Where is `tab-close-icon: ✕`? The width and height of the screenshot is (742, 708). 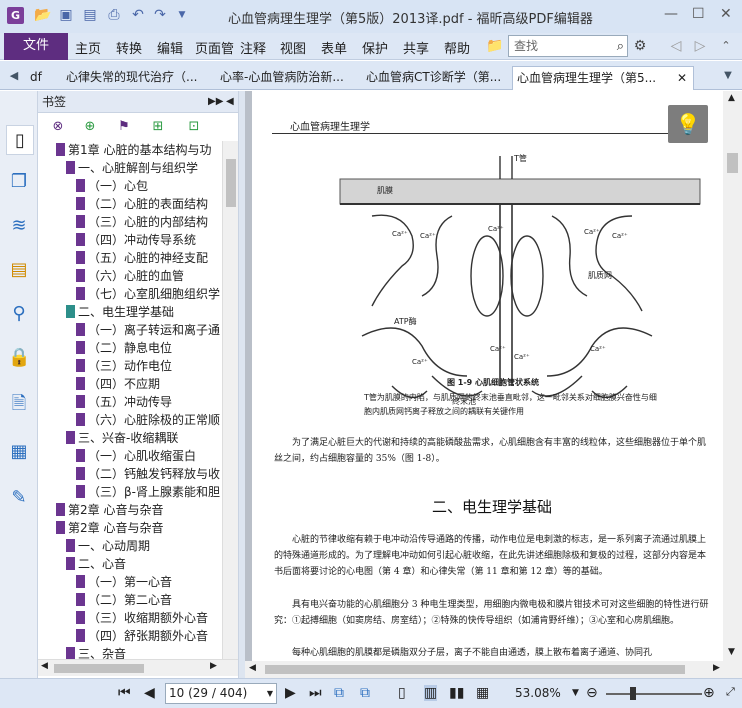 tab-close-icon: ✕ is located at coordinates (682, 78).